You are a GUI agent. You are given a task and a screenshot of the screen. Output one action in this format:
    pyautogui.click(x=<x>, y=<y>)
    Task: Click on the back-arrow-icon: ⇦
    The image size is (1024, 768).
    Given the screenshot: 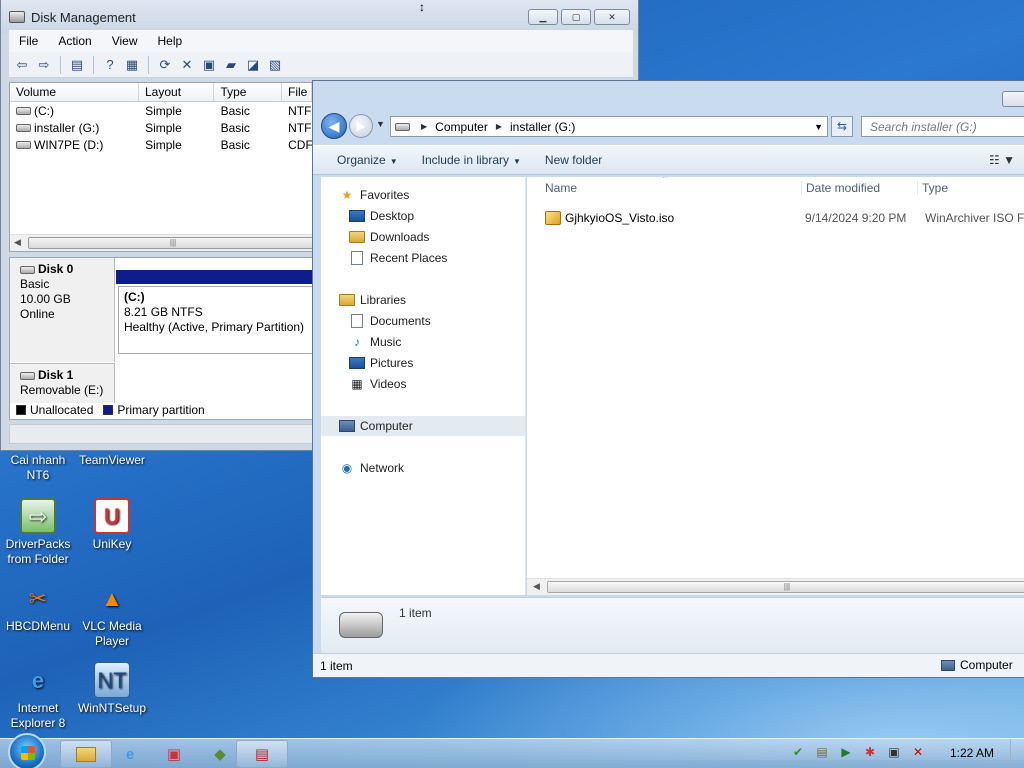 What is the action you would take?
    pyautogui.click(x=22, y=65)
    